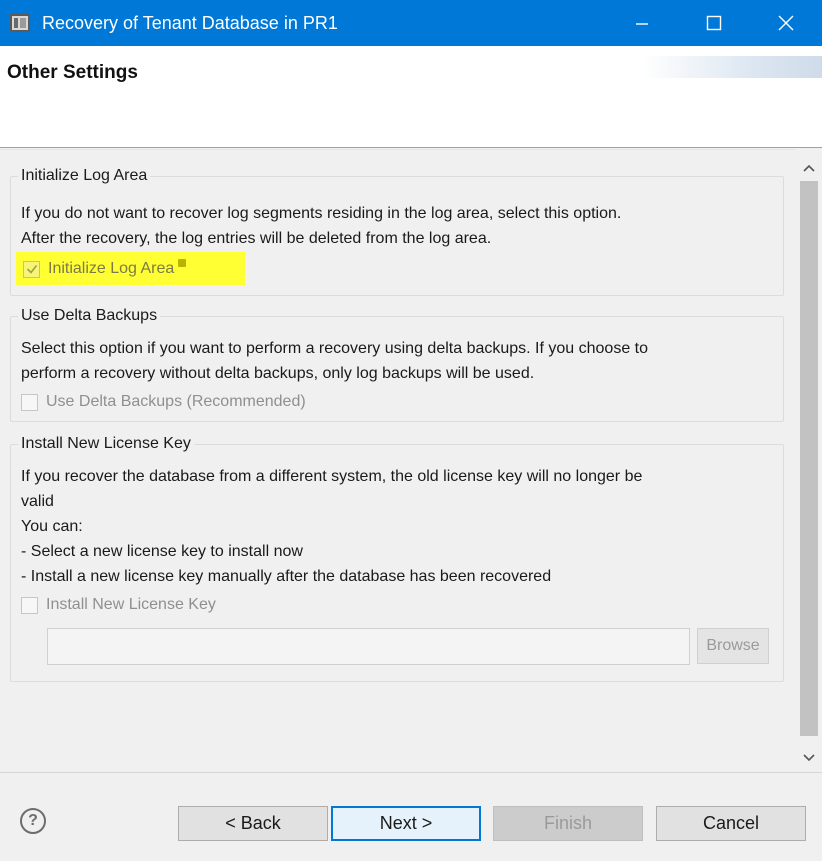  I want to click on group-label: Initialize Log Area, so click(84, 176).